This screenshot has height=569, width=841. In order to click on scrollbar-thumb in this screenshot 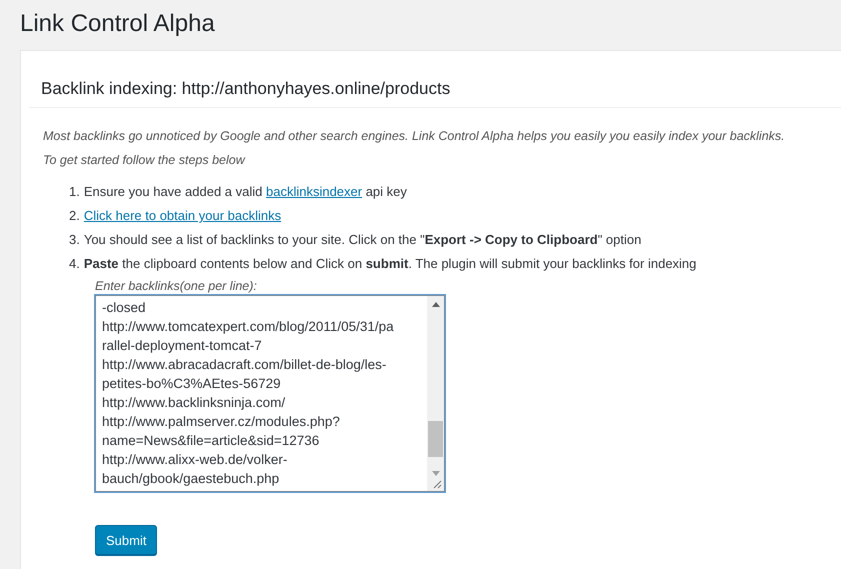, I will do `click(435, 439)`.